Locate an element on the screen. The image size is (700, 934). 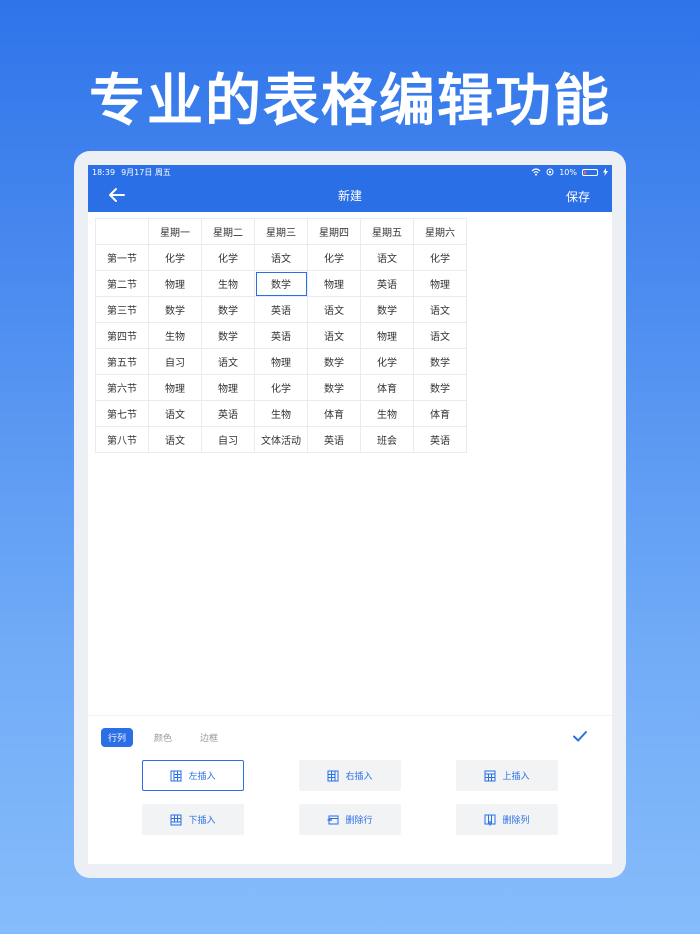
wifi-icon is located at coordinates (536, 172).